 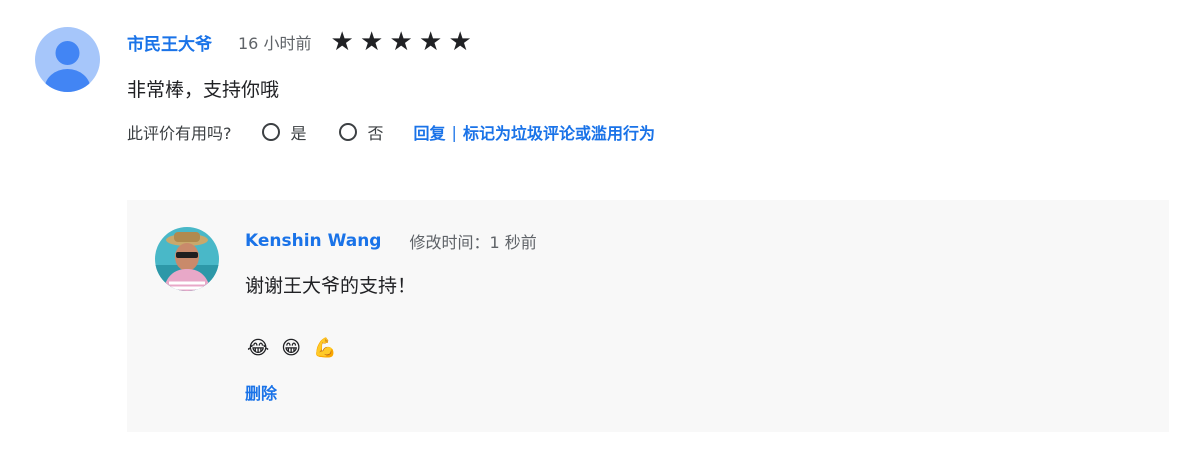 What do you see at coordinates (313, 241) in the screenshot?
I see `owner-name: Kenshin Wang` at bounding box center [313, 241].